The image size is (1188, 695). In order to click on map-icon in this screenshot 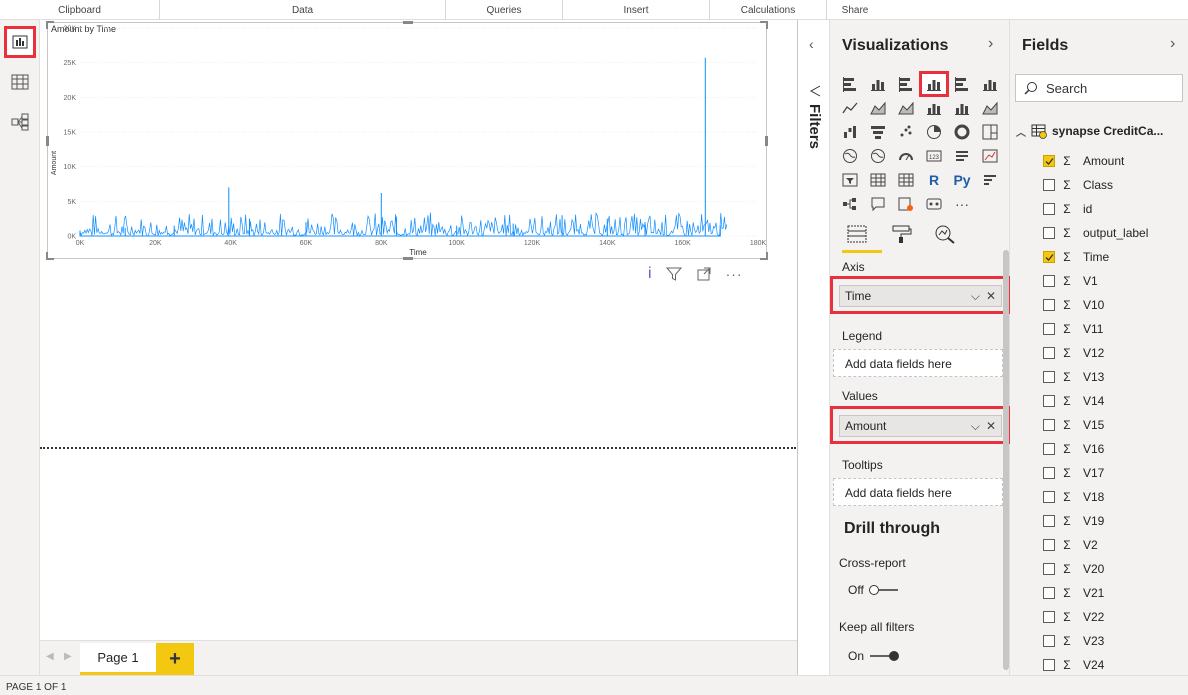, I will do `click(850, 156)`.